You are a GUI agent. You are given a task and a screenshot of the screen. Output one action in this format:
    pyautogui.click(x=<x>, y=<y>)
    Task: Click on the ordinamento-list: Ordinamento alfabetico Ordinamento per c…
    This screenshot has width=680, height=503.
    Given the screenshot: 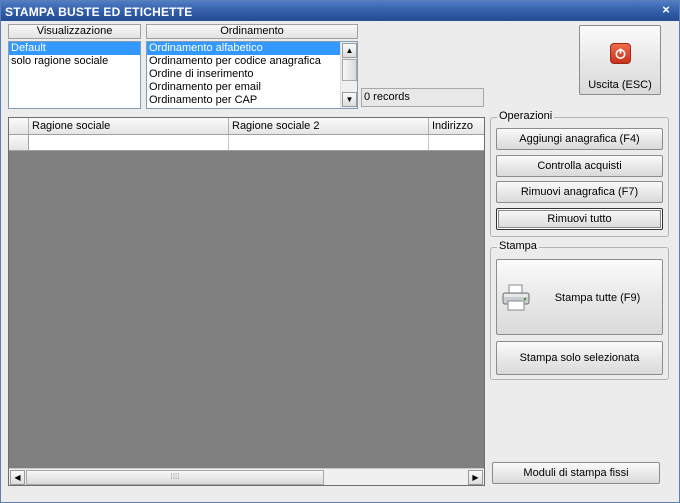 What is the action you would take?
    pyautogui.click(x=252, y=75)
    